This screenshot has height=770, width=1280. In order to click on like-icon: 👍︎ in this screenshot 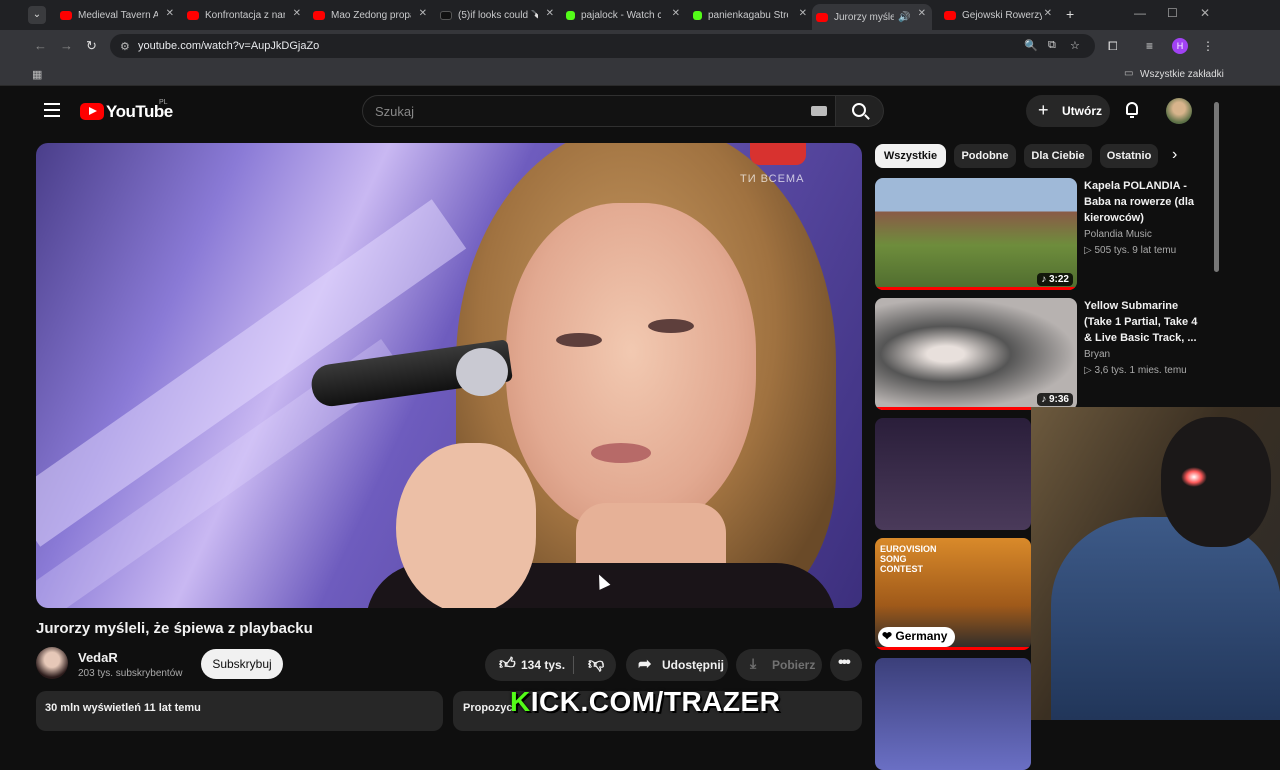, I will do `click(507, 664)`.